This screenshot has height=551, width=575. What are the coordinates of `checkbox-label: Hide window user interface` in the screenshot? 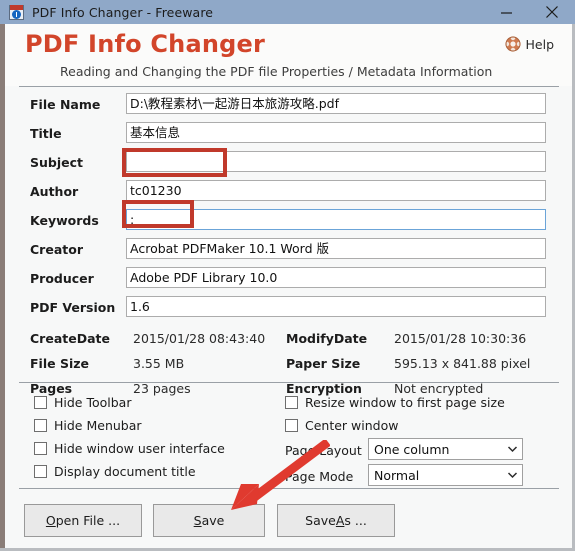 It's located at (139, 448).